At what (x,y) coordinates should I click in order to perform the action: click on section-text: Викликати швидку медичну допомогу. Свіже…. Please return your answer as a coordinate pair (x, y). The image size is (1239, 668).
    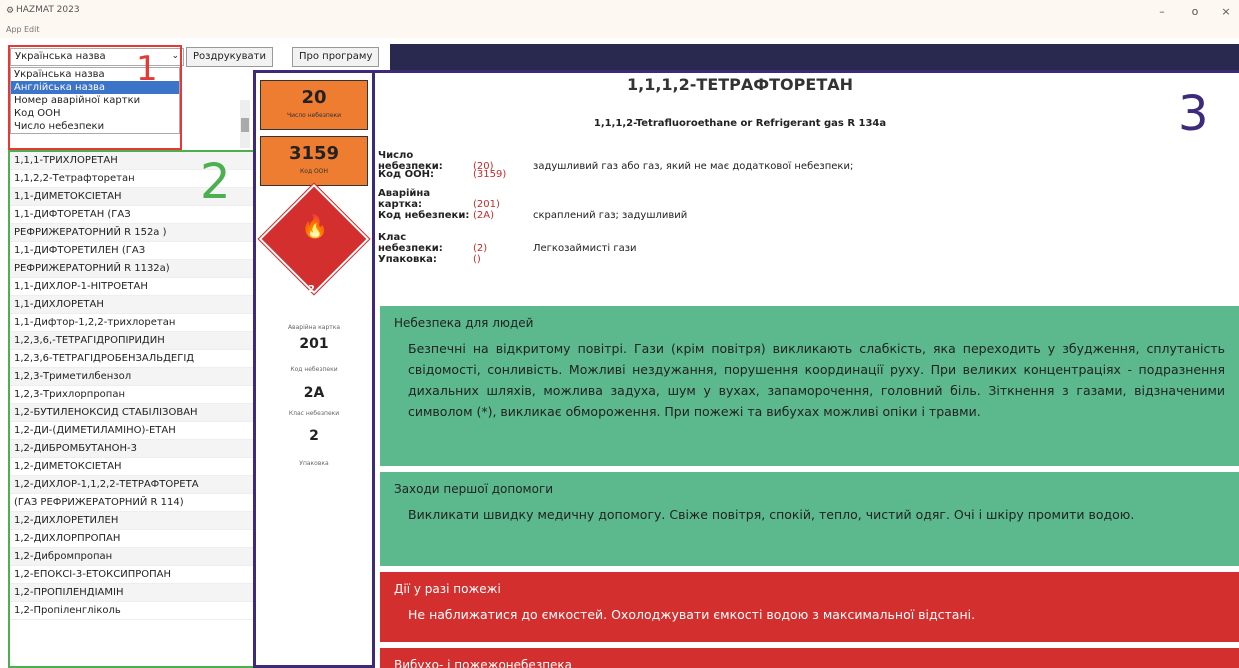
    Looking at the image, I should click on (771, 514).